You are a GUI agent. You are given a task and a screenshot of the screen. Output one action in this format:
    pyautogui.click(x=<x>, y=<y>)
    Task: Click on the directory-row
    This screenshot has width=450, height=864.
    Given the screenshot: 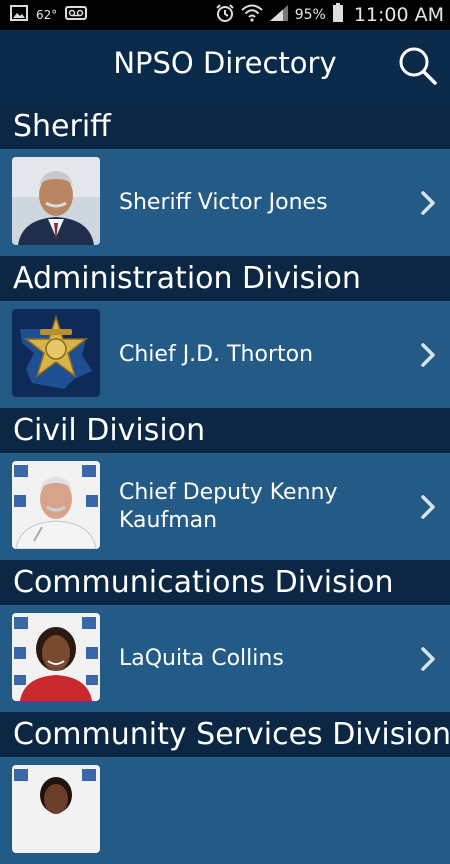 What is the action you would take?
    pyautogui.click(x=225, y=810)
    